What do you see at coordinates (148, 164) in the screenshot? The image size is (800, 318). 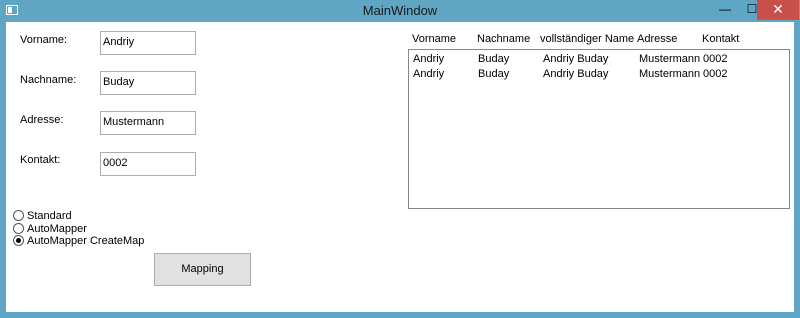 I see `kontakt-field: 0002` at bounding box center [148, 164].